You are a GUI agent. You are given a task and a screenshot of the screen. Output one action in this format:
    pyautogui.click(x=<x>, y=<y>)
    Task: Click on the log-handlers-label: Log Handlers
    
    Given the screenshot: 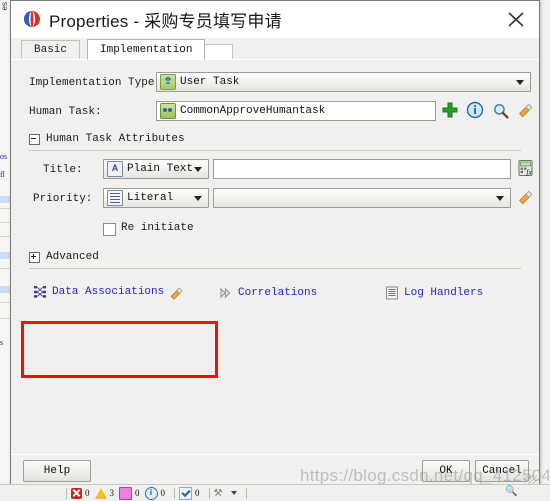 What is the action you would take?
    pyautogui.click(x=443, y=293)
    